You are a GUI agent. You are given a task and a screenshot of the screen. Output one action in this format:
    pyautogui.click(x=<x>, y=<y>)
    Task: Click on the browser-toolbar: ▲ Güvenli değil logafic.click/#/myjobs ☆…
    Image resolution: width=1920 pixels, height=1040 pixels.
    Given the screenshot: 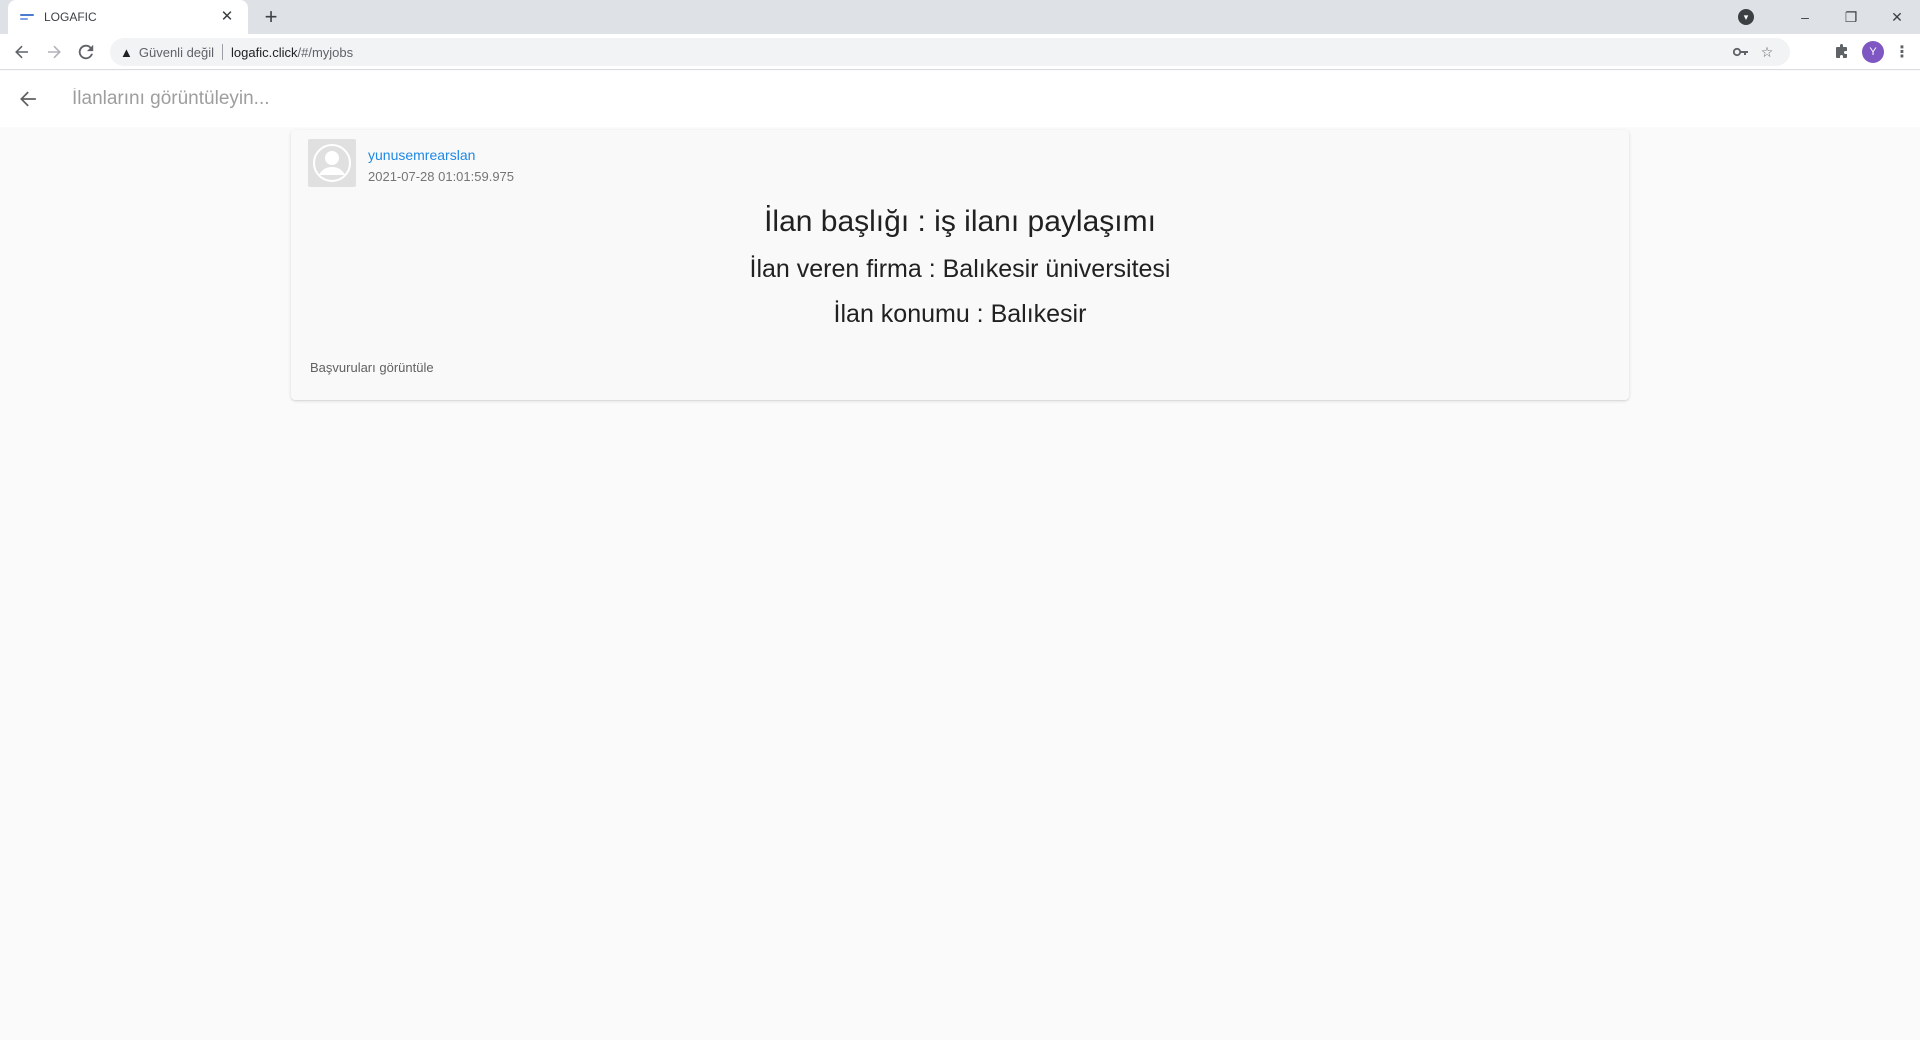 What is the action you would take?
    pyautogui.click(x=960, y=52)
    